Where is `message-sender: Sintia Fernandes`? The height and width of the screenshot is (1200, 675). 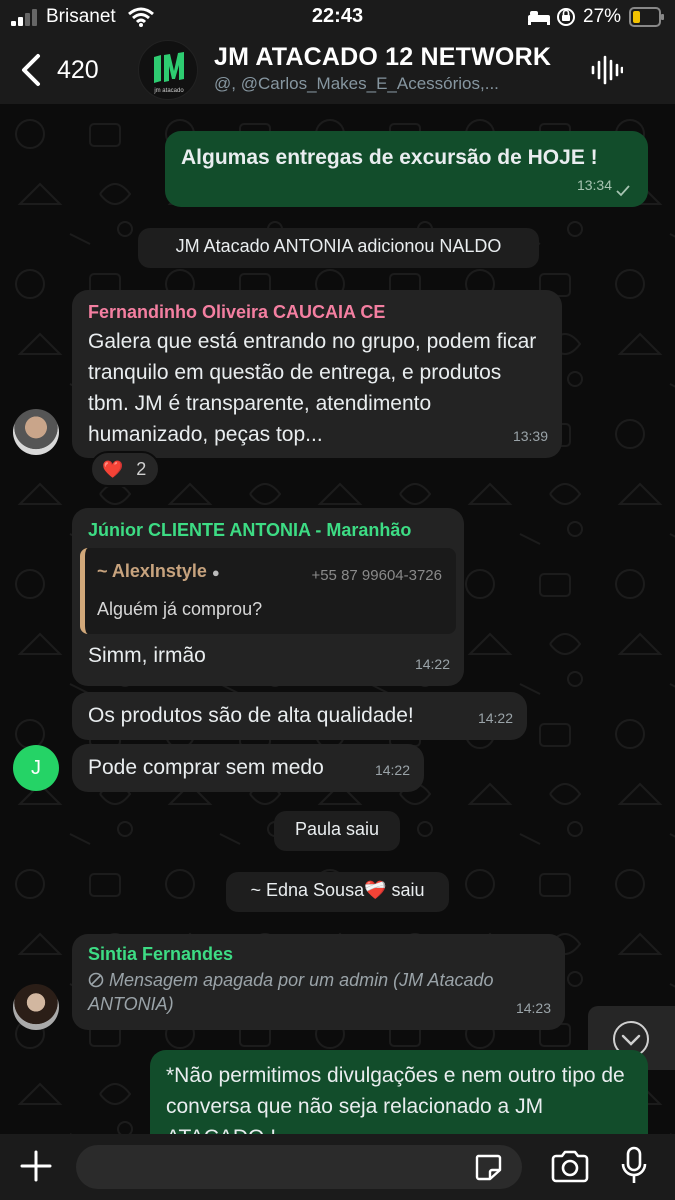 message-sender: Sintia Fernandes is located at coordinates (318, 954).